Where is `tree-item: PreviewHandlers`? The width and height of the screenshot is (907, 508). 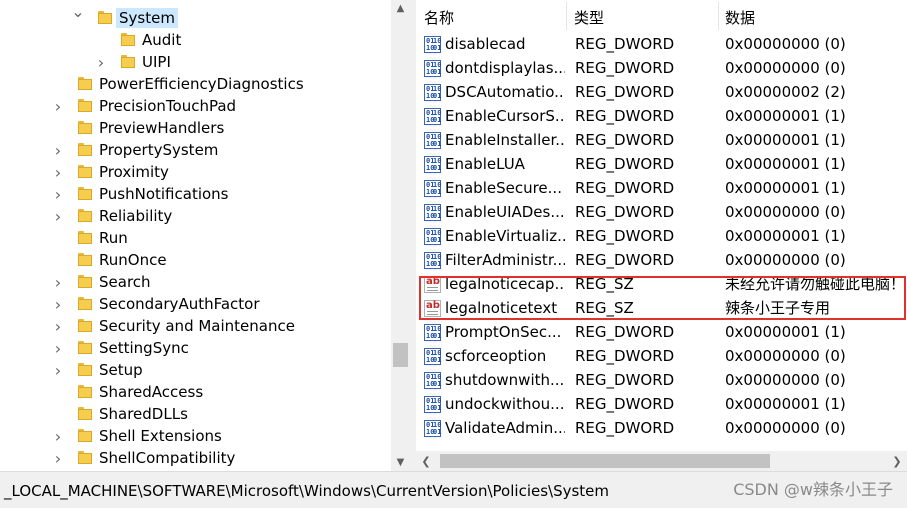 tree-item: PreviewHandlers is located at coordinates (195, 128).